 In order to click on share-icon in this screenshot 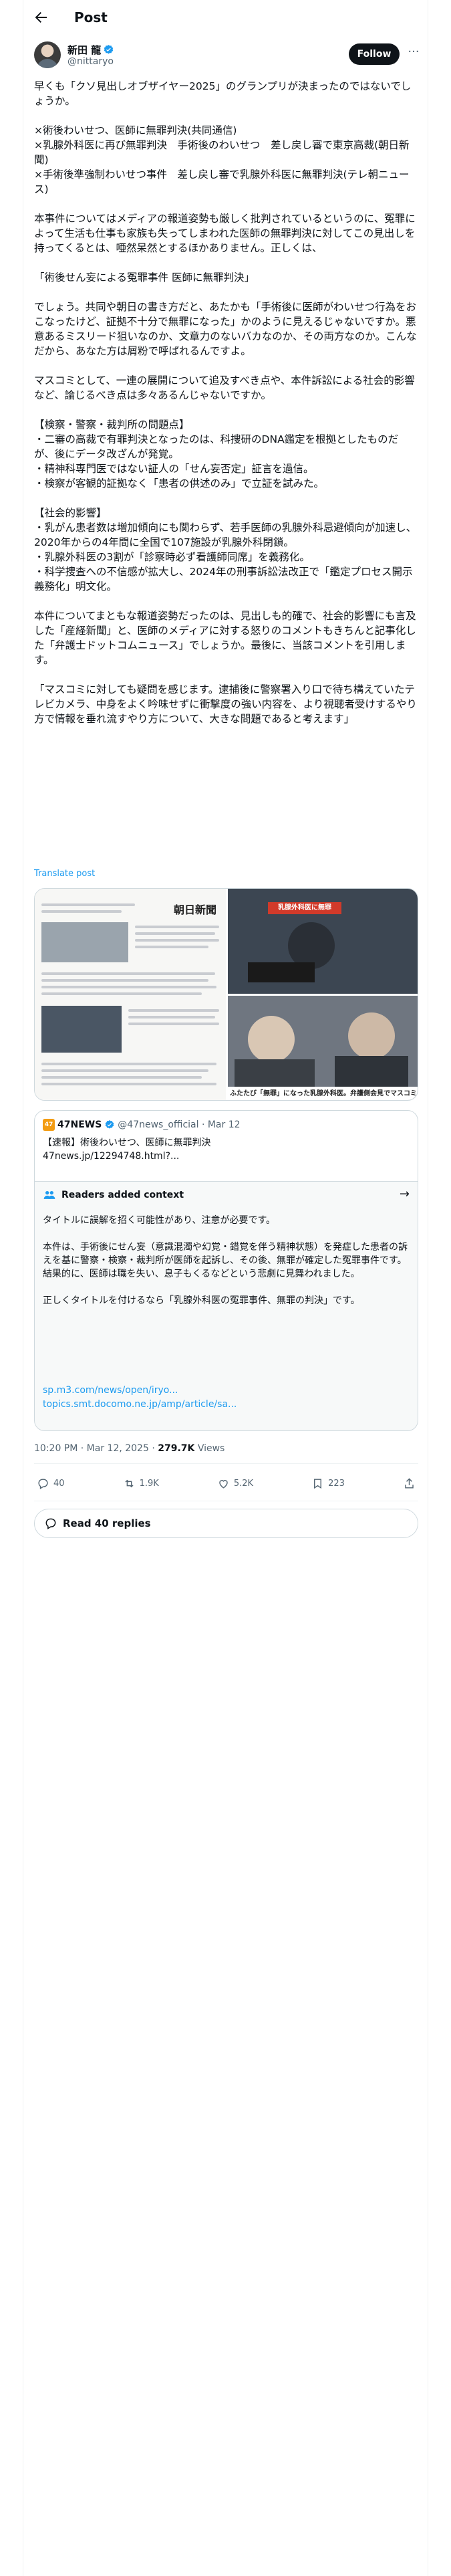, I will do `click(409, 1483)`.